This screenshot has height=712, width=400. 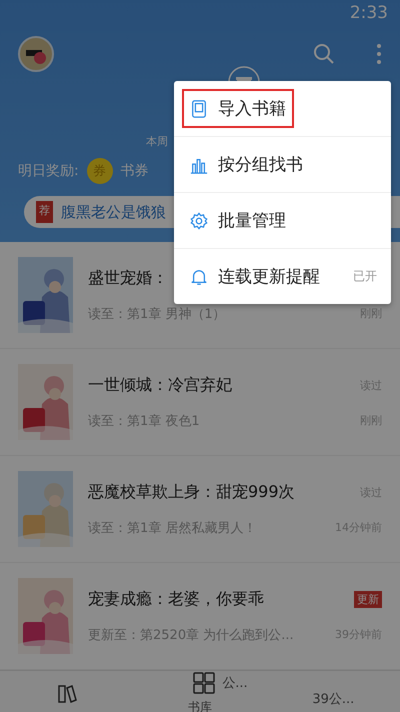 I want to click on book-status: 更新, so click(x=368, y=599).